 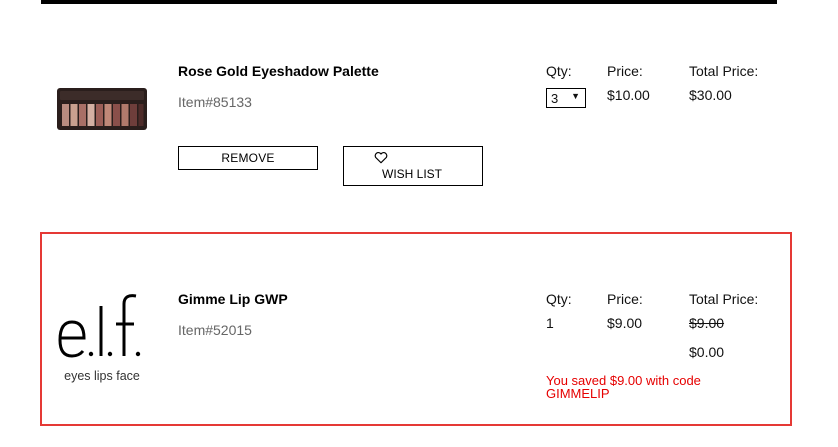 What do you see at coordinates (278, 71) in the screenshot?
I see `item-title: Rose Gold Eyeshadow Palette` at bounding box center [278, 71].